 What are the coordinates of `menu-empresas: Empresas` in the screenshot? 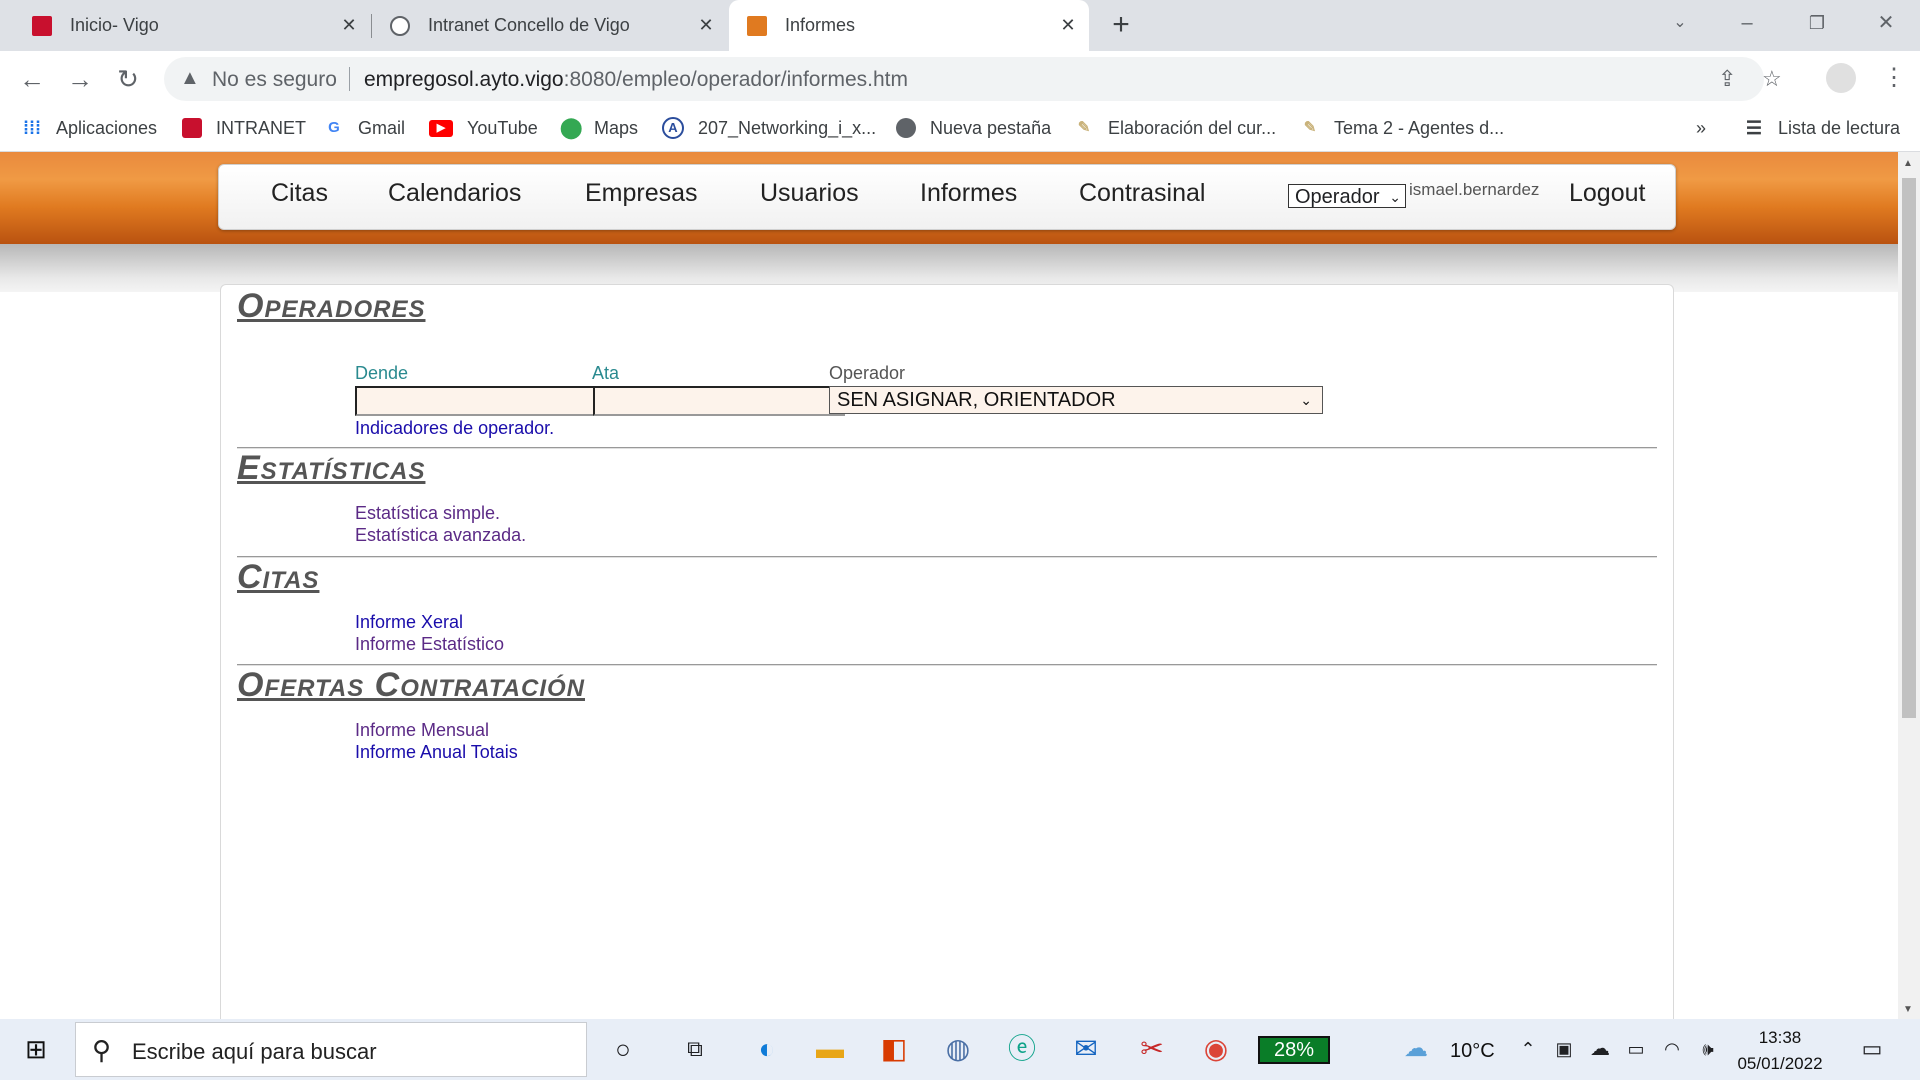 It's located at (641, 193).